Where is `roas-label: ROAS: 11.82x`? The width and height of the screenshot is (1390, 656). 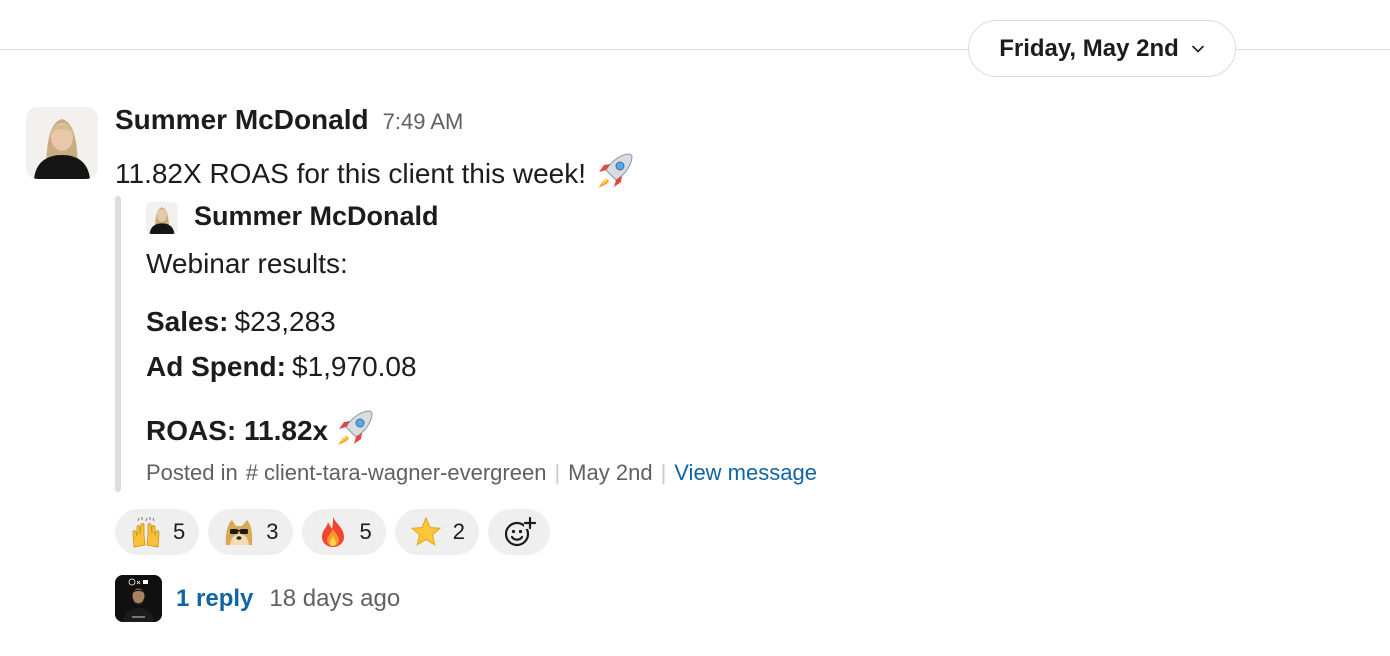
roas-label: ROAS: 11.82x is located at coordinates (237, 430).